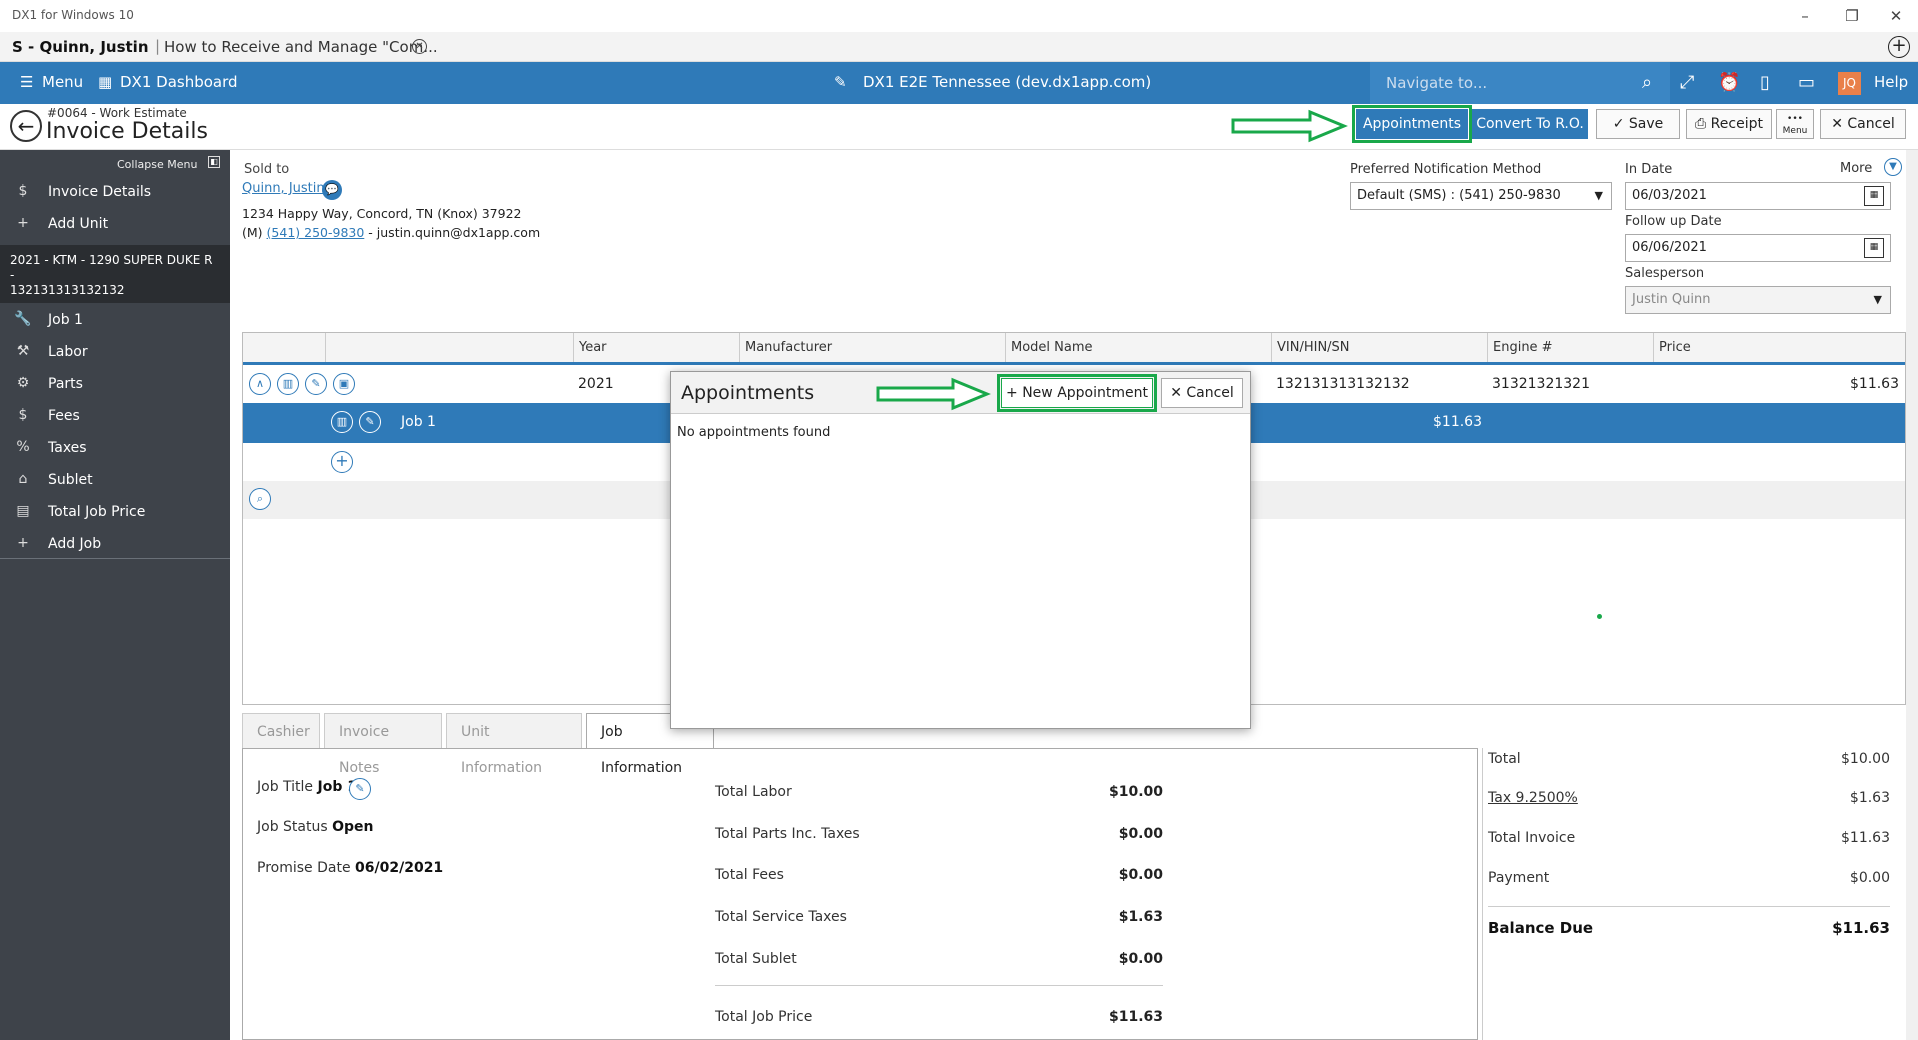  Describe the element at coordinates (214, 162) in the screenshot. I see `collapse-icon: ◧` at that location.